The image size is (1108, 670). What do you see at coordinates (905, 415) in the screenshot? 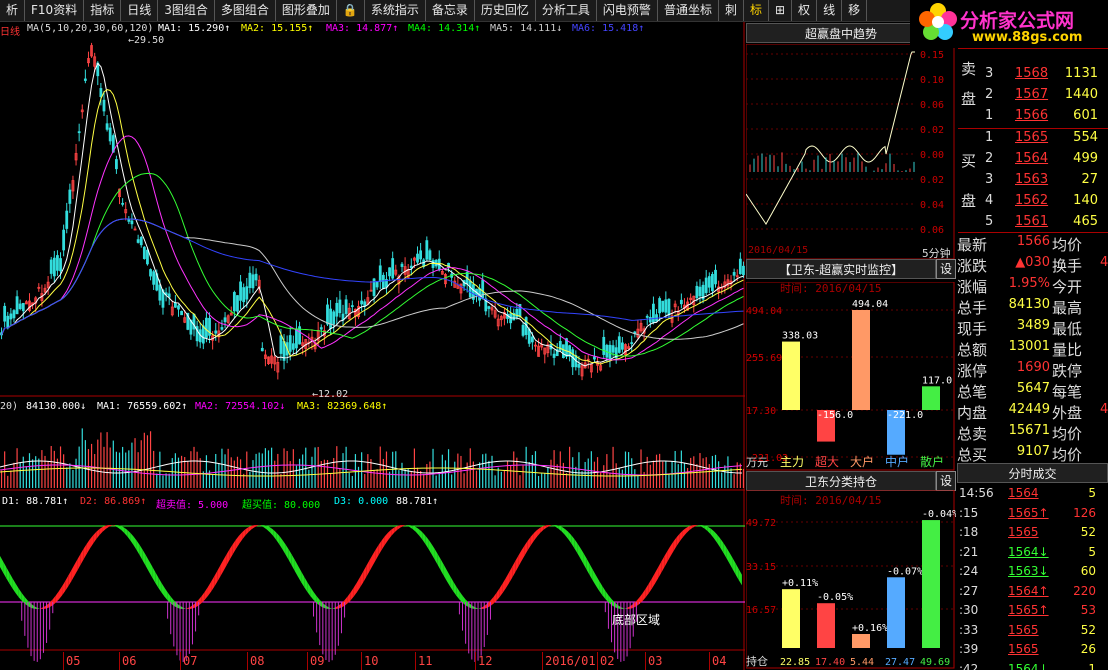
I see `monitor-bar-label: -221.0` at bounding box center [905, 415].